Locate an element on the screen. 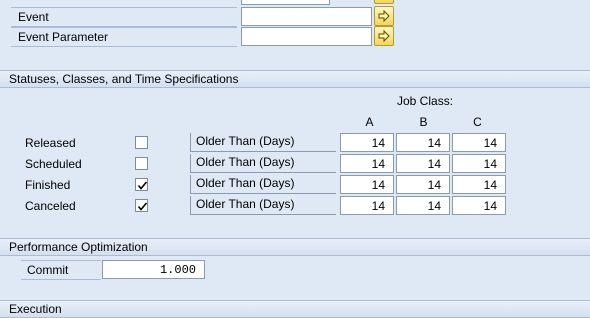  performance-section-header: Performance Optimization is located at coordinates (295, 247).